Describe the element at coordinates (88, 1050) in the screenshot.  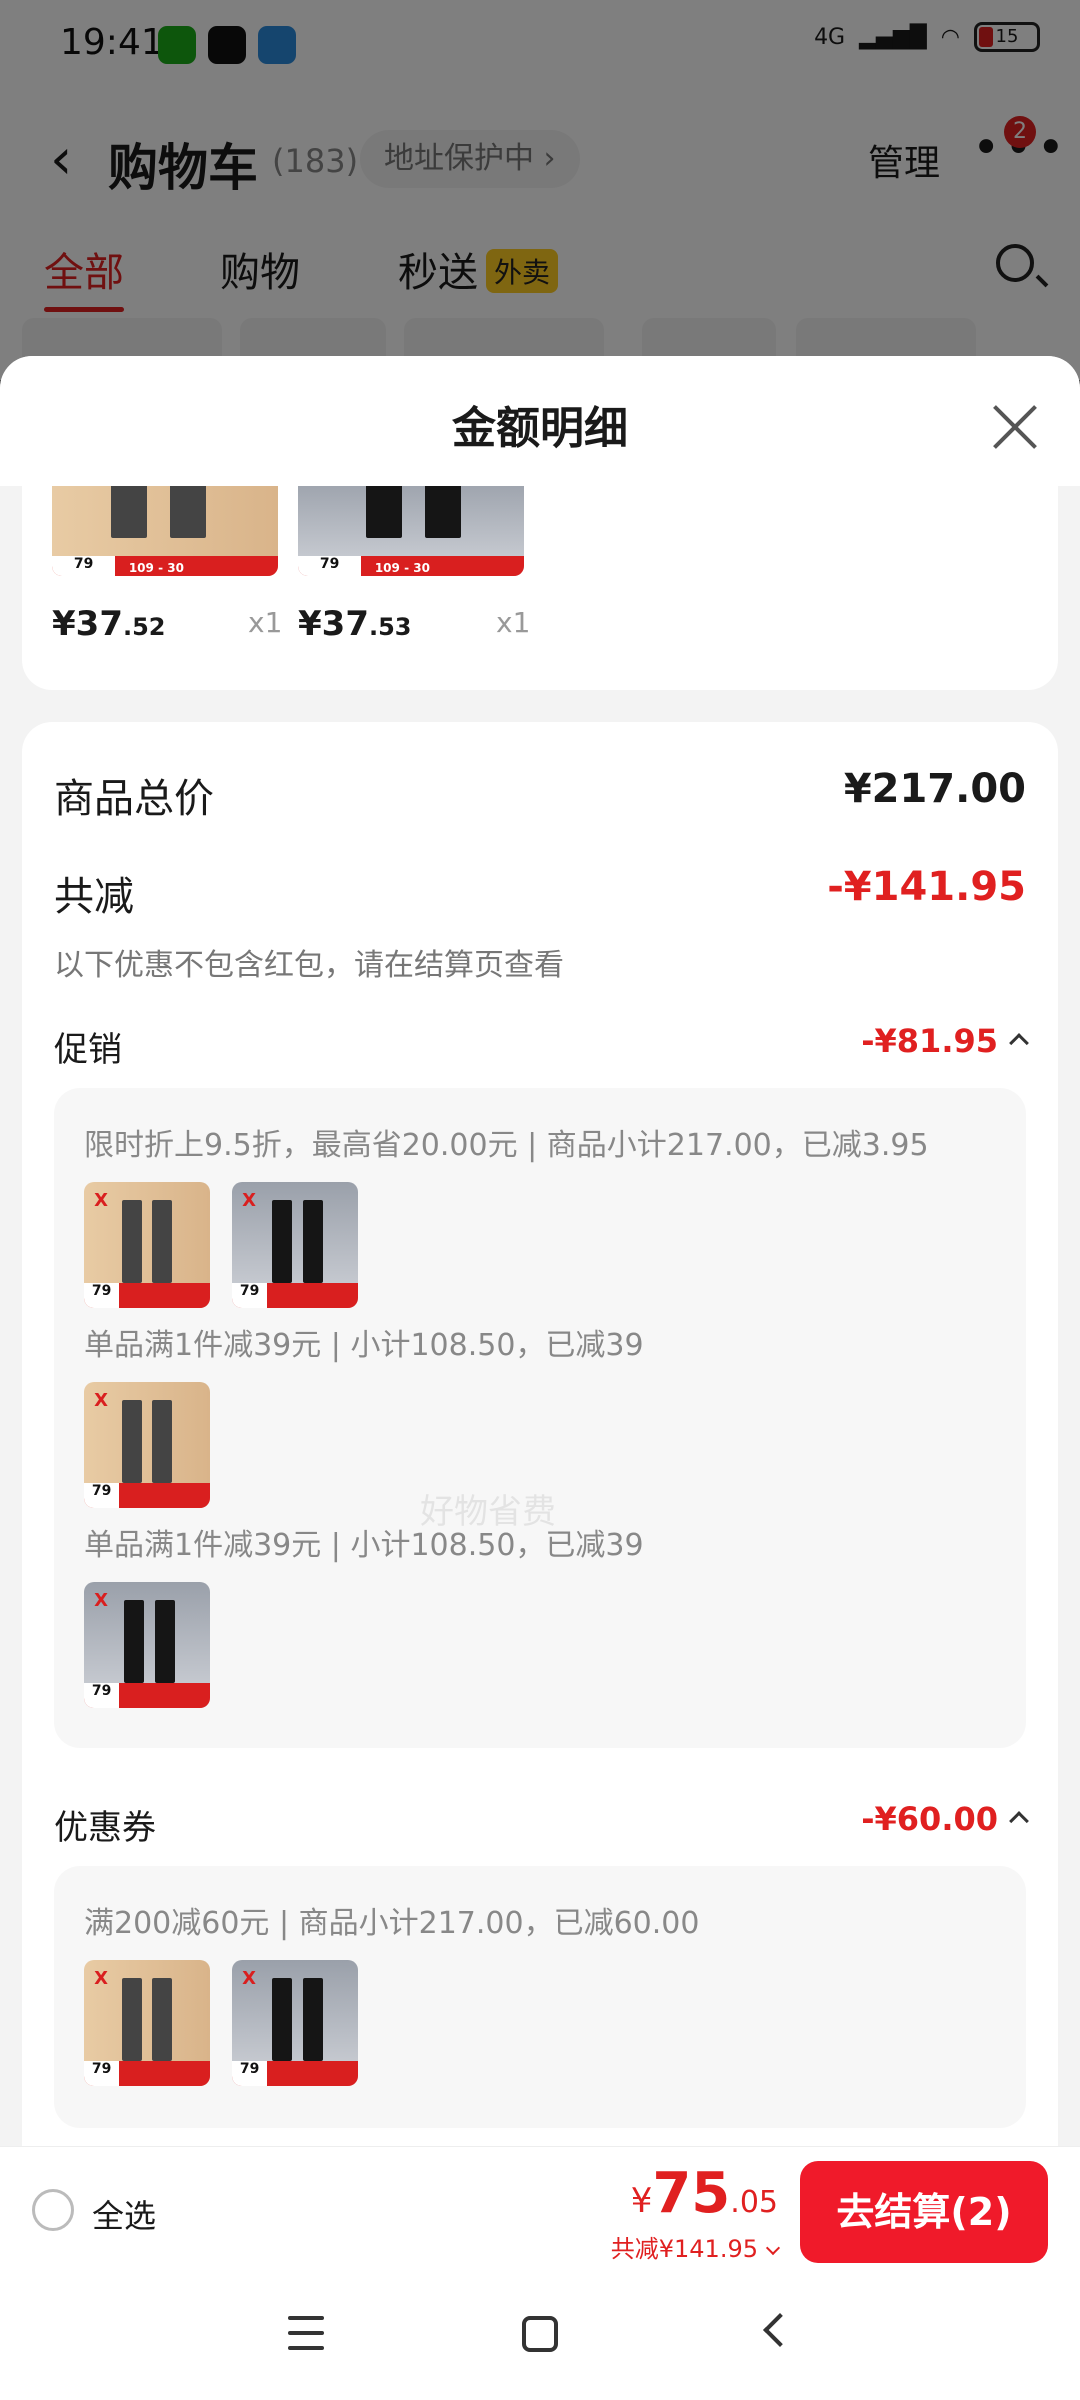
I see `promotion-label: 促销` at that location.